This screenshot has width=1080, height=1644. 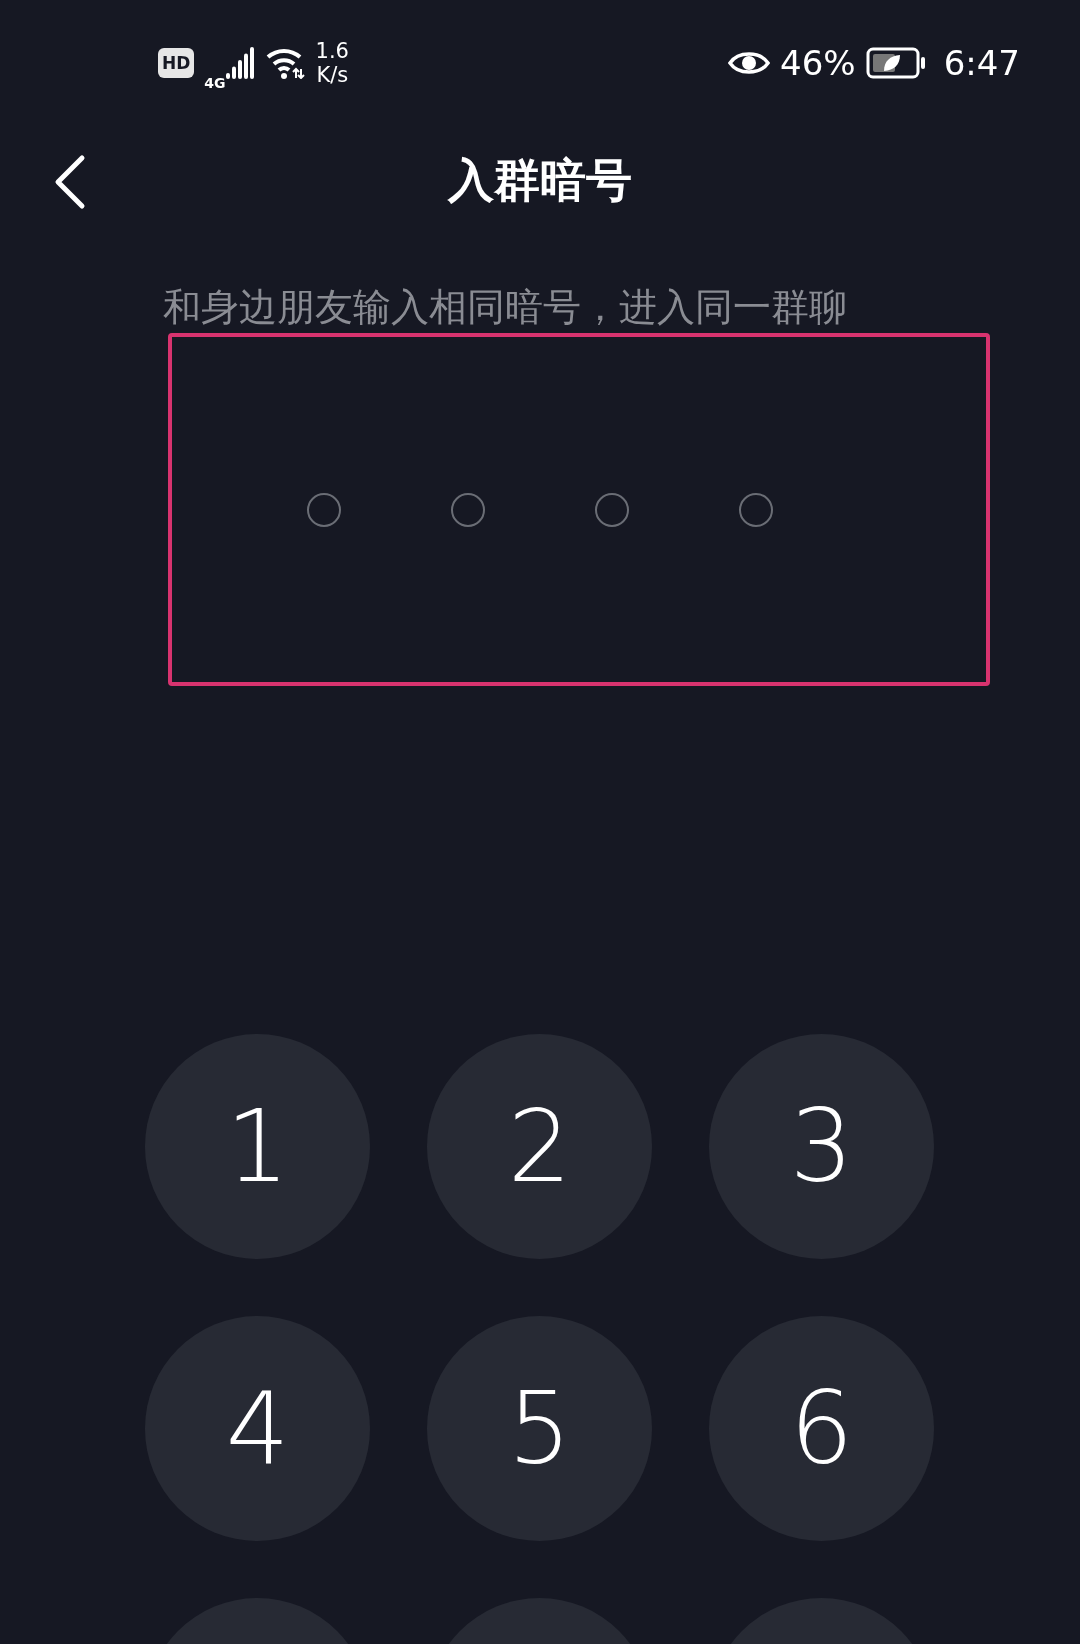 What do you see at coordinates (332, 75) in the screenshot?
I see `speed-unit: K/s` at bounding box center [332, 75].